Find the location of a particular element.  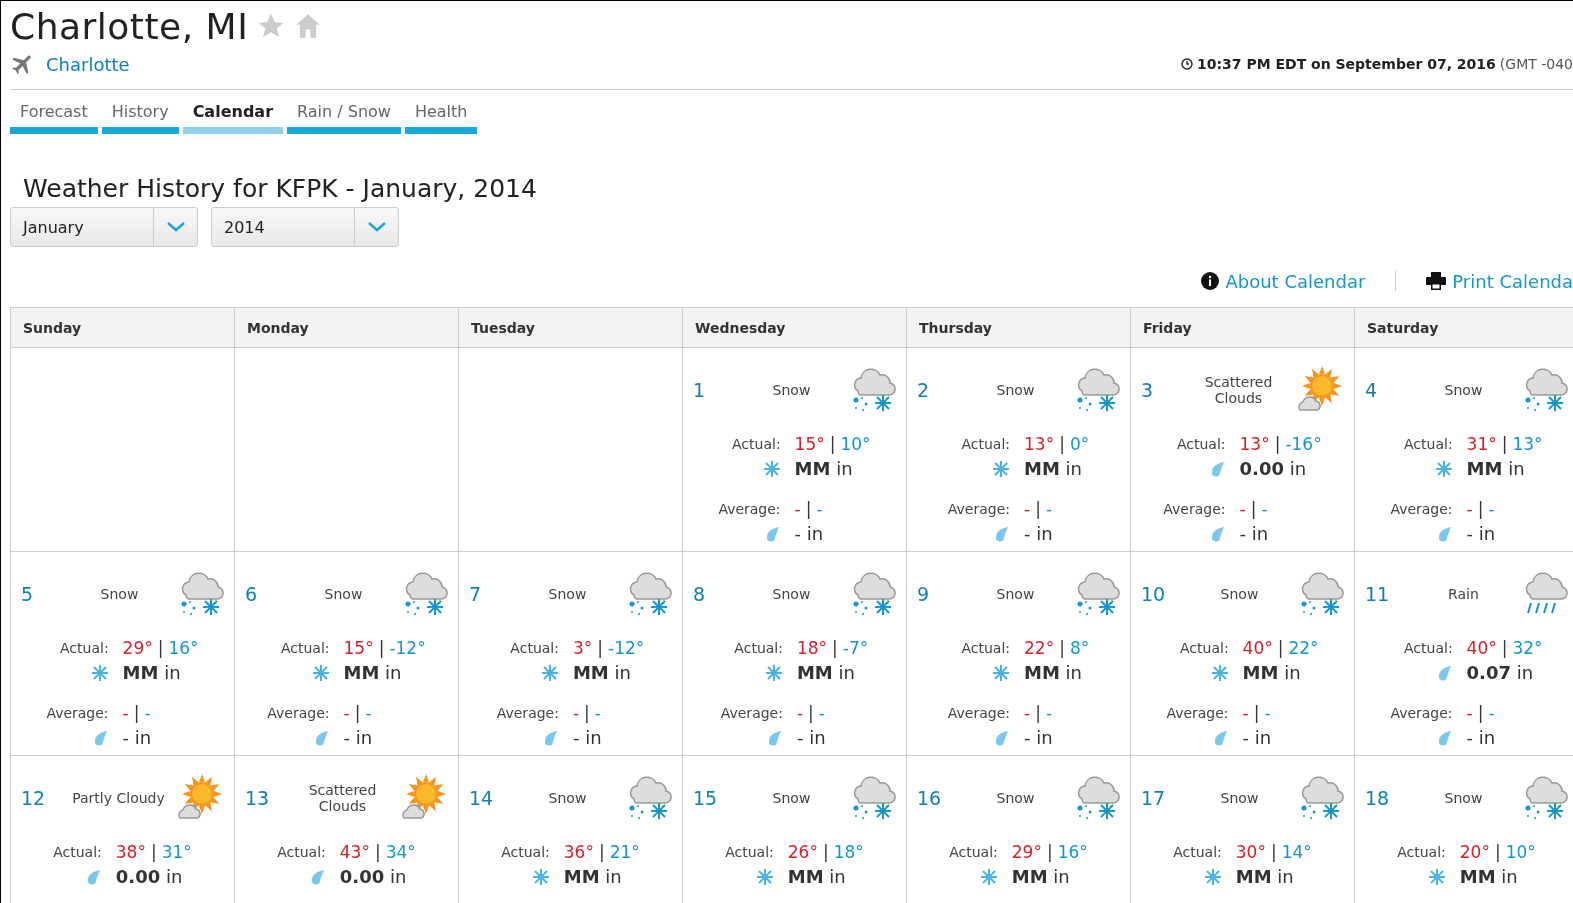

day-number: 12 is located at coordinates (41, 798).